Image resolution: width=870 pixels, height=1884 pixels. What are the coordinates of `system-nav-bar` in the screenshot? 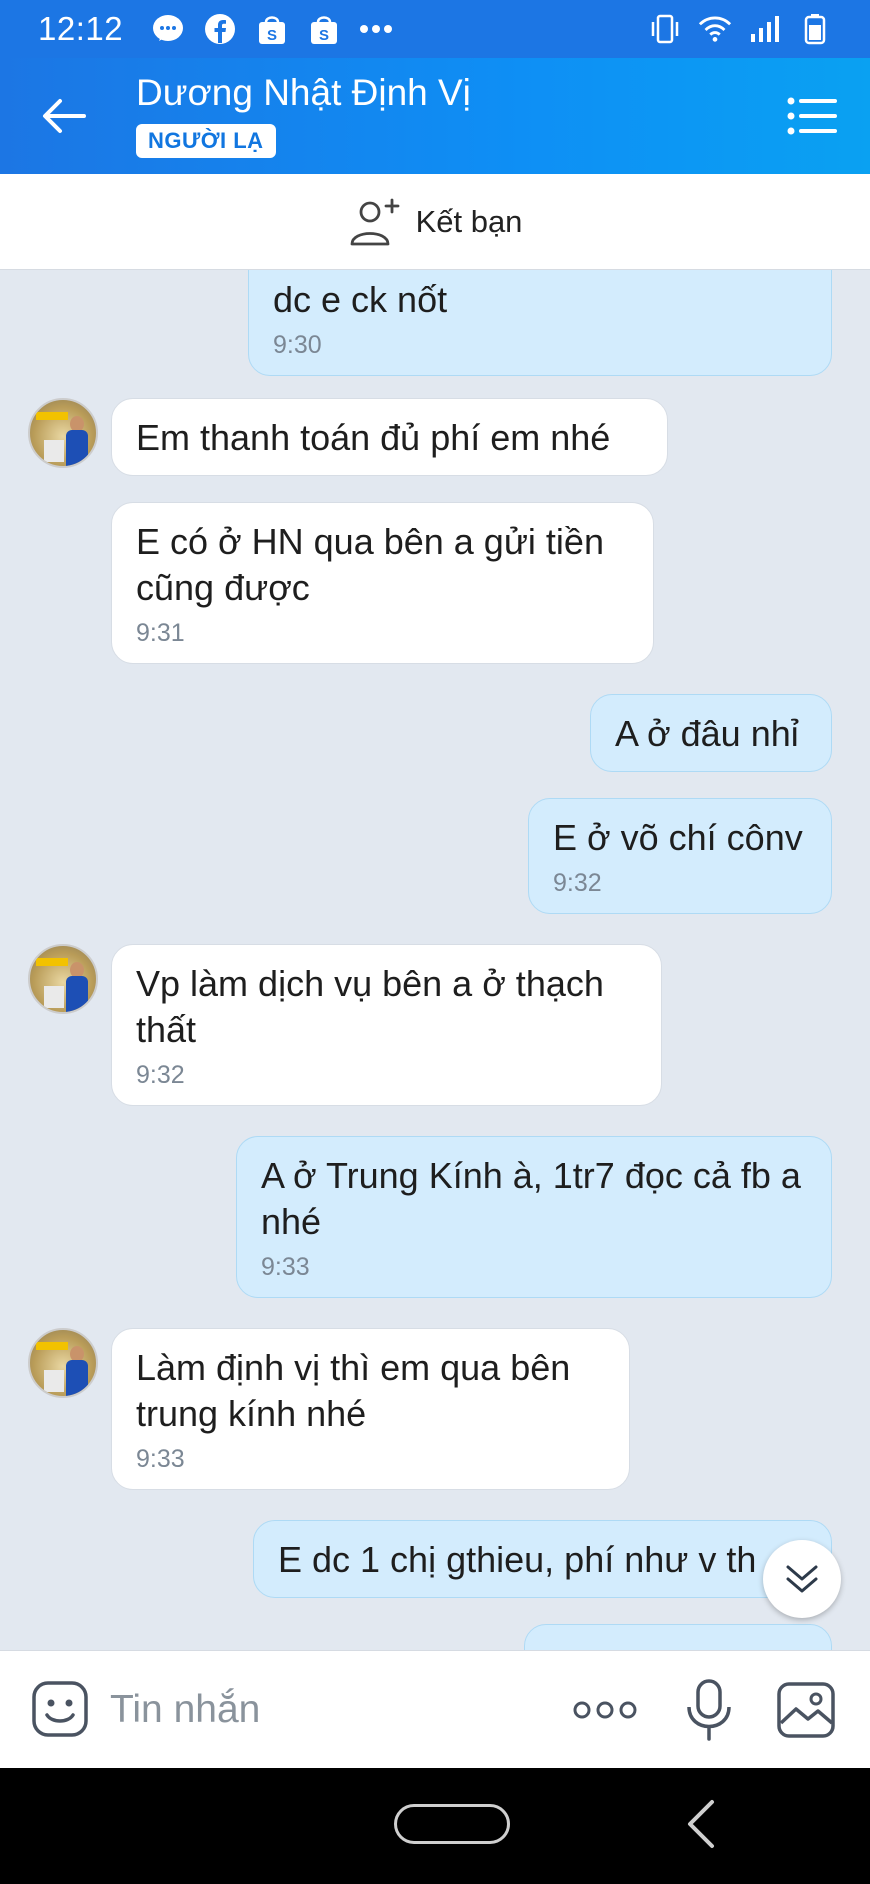 It's located at (435, 1826).